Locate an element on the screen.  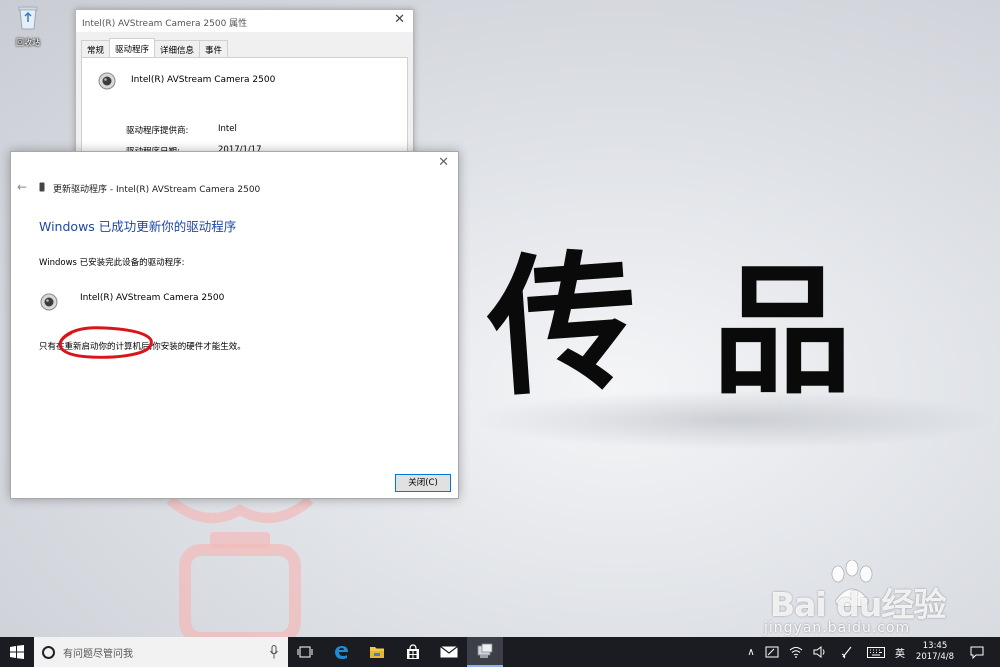
chevron-up-icon: ∧ is located at coordinates (751, 652).